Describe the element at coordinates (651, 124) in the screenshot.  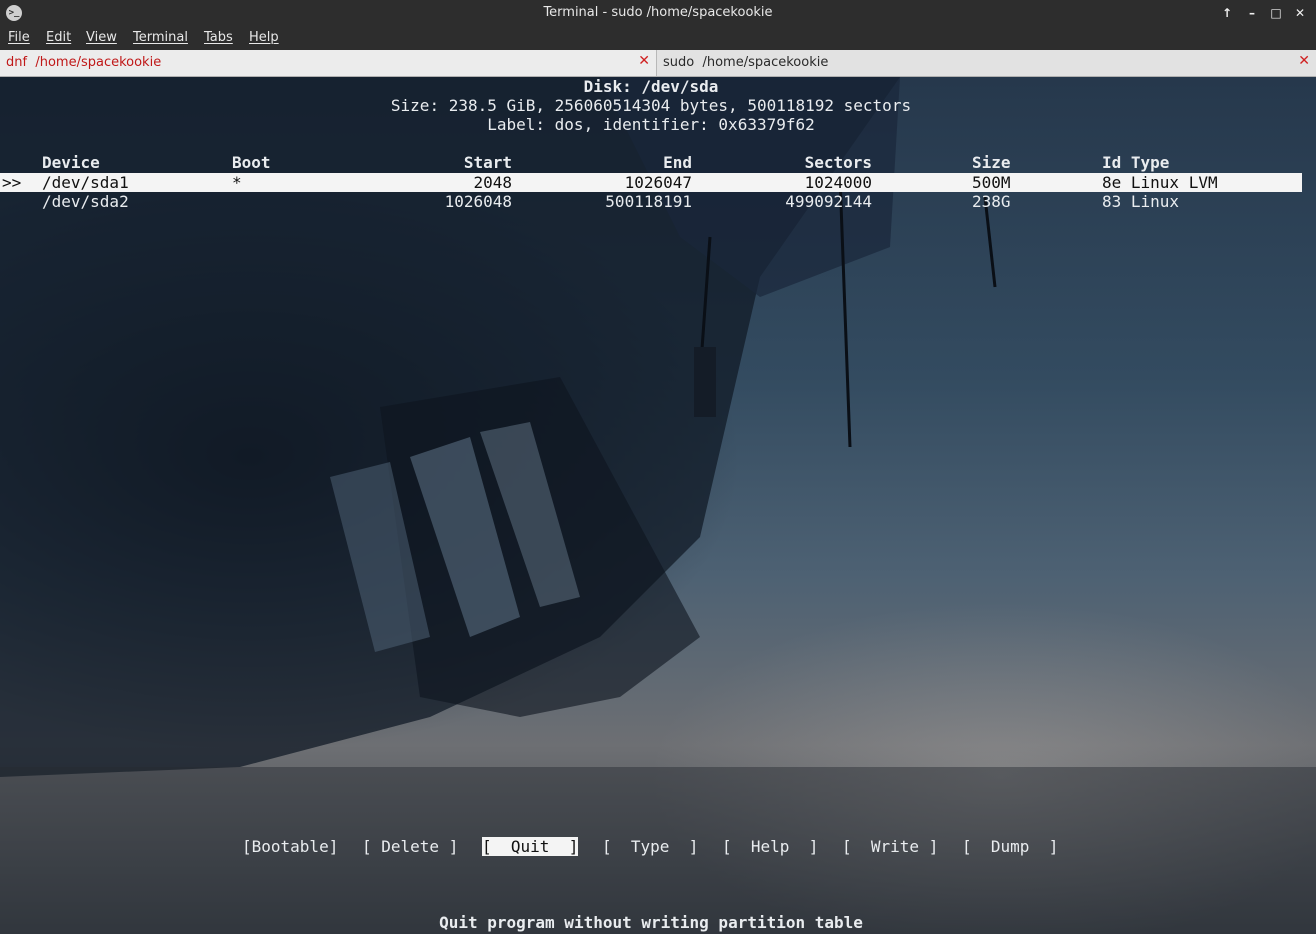
I see `disk-label-info: Label: dos, identifier: 0x63379f62` at that location.